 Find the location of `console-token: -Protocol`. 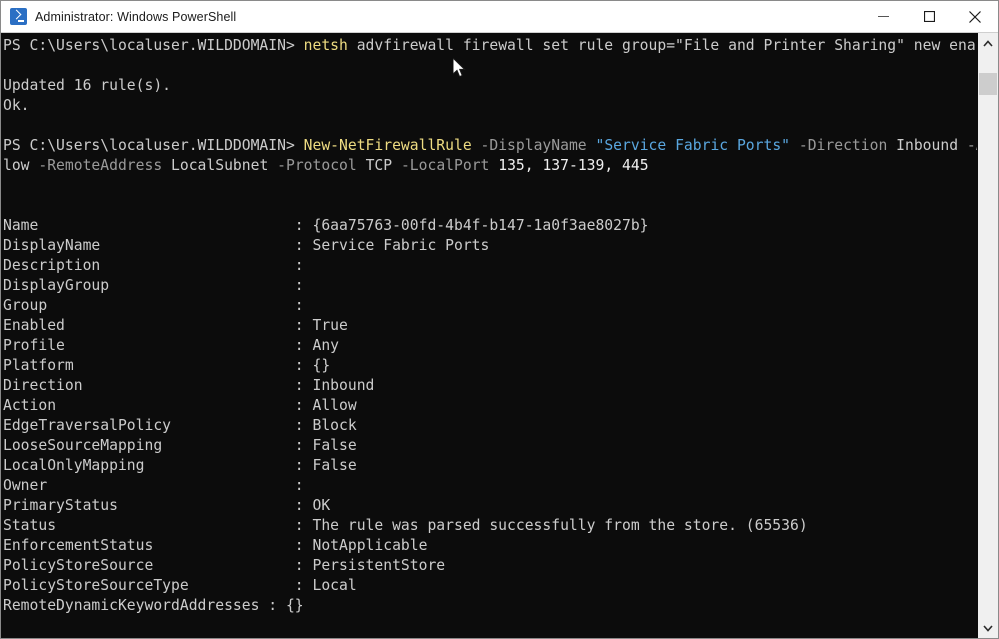

console-token: -Protocol is located at coordinates (317, 165).